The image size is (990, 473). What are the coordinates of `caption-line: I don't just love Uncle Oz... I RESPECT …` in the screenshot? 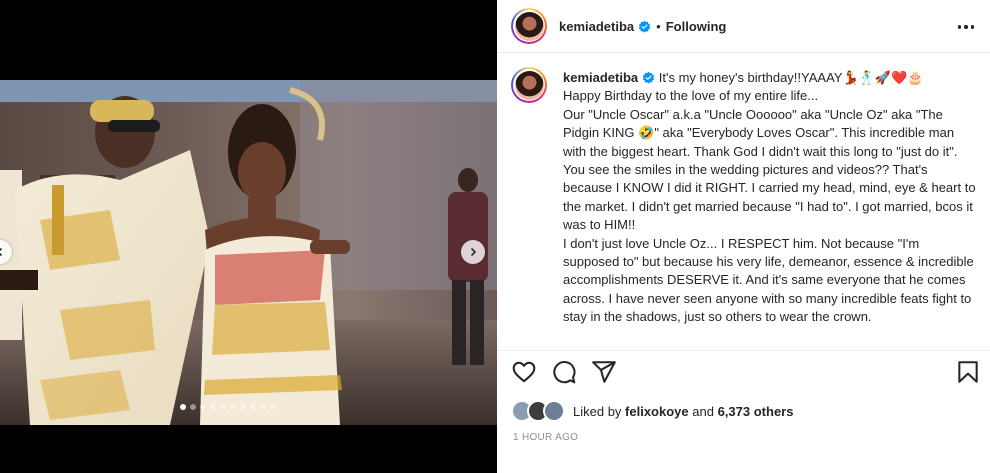 It's located at (768, 280).